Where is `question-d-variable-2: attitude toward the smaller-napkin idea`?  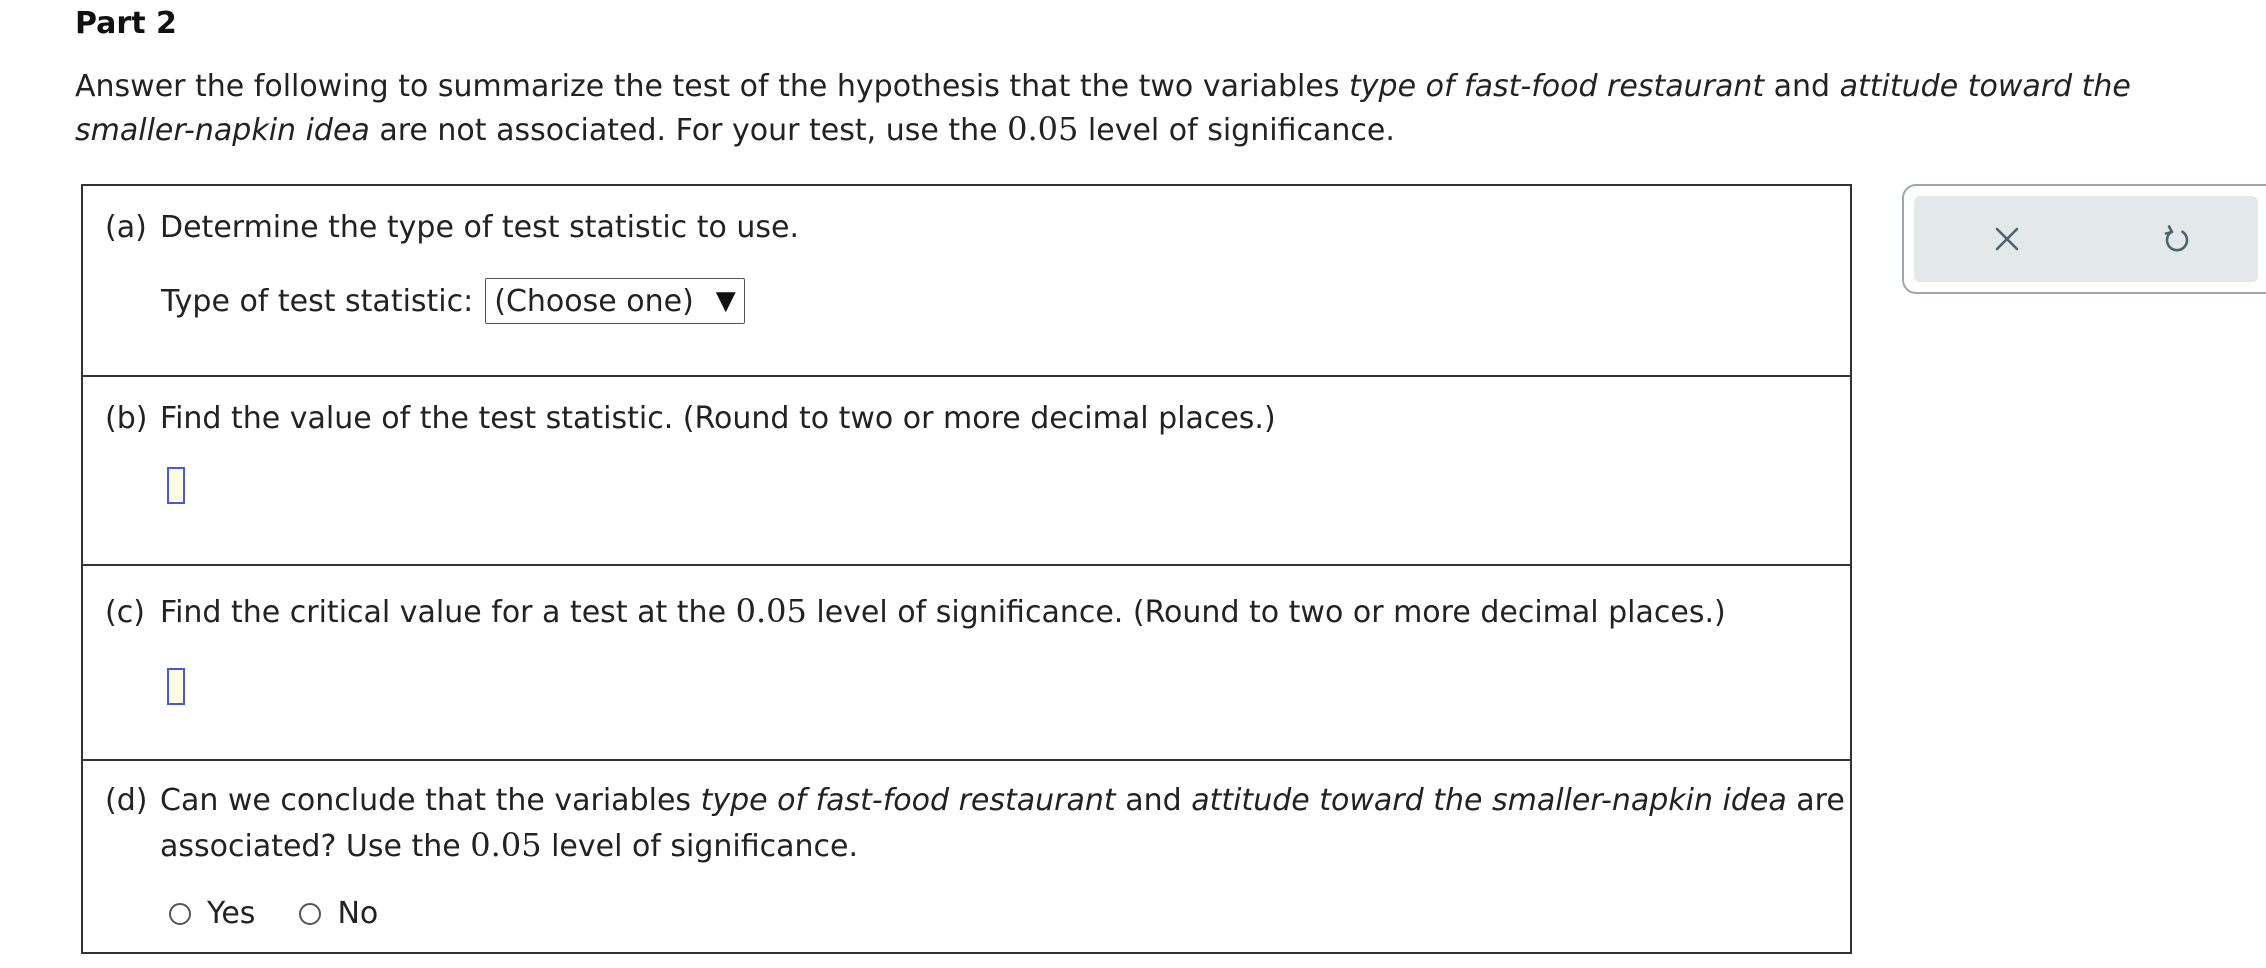 question-d-variable-2: attitude toward the smaller-napkin idea is located at coordinates (1489, 800).